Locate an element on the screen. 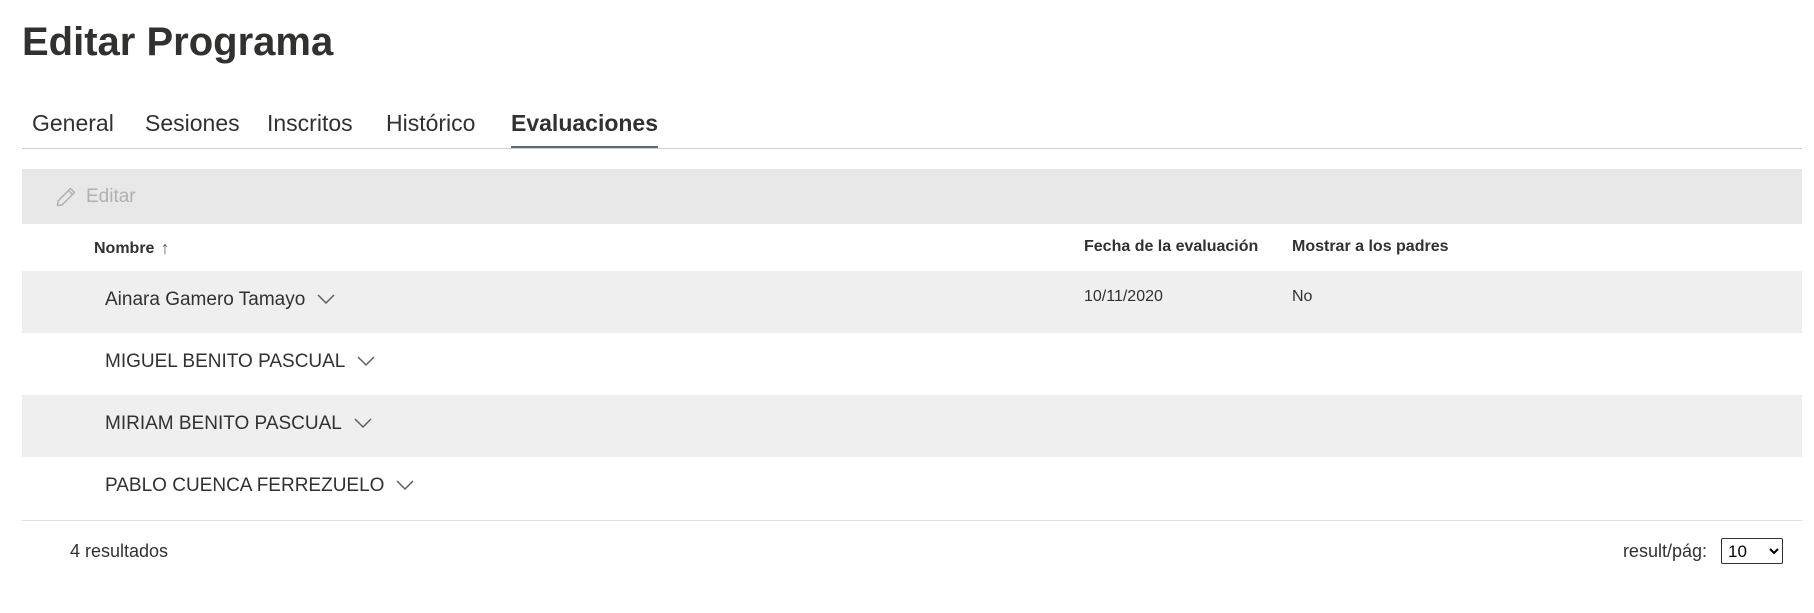 The height and width of the screenshot is (613, 1814). row-name-toggle: PABLO CUENCA FERREZUELO is located at coordinates (259, 486).